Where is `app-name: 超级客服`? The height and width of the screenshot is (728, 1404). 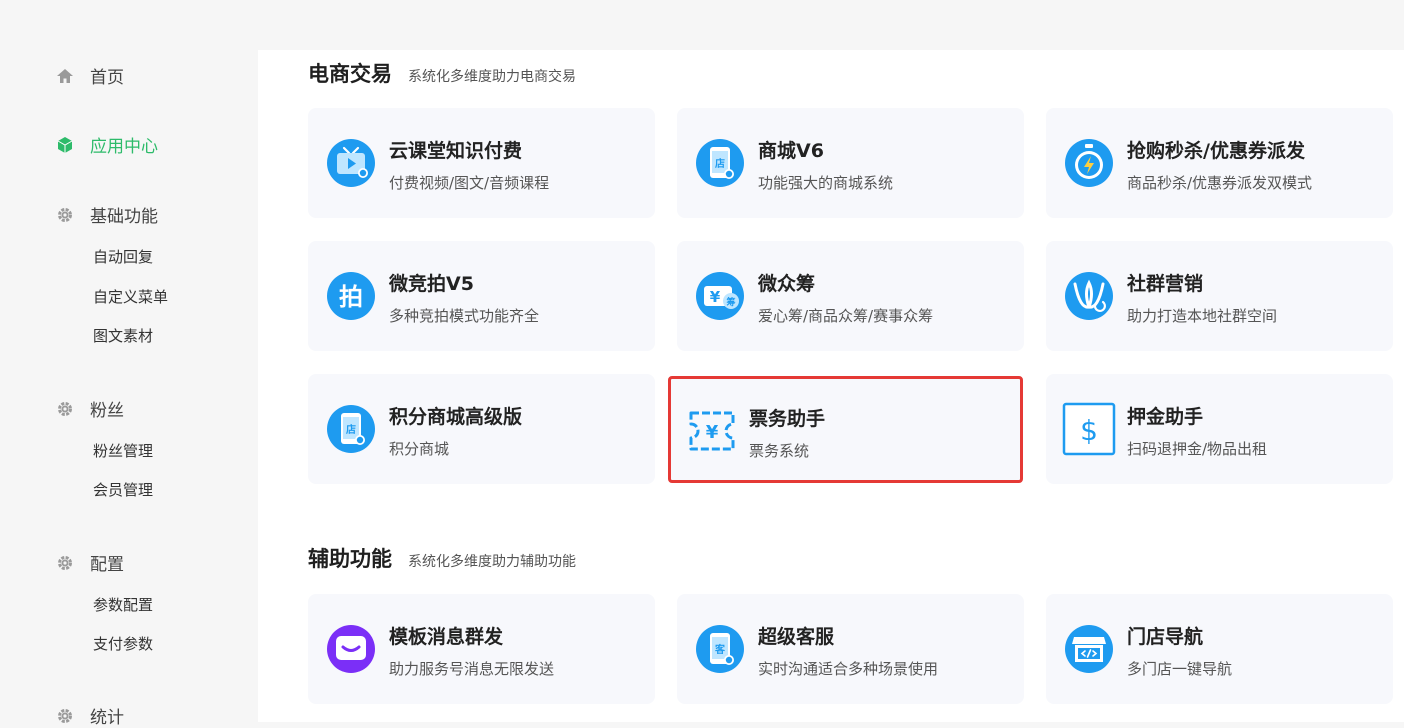
app-name: 超级客服 is located at coordinates (796, 637).